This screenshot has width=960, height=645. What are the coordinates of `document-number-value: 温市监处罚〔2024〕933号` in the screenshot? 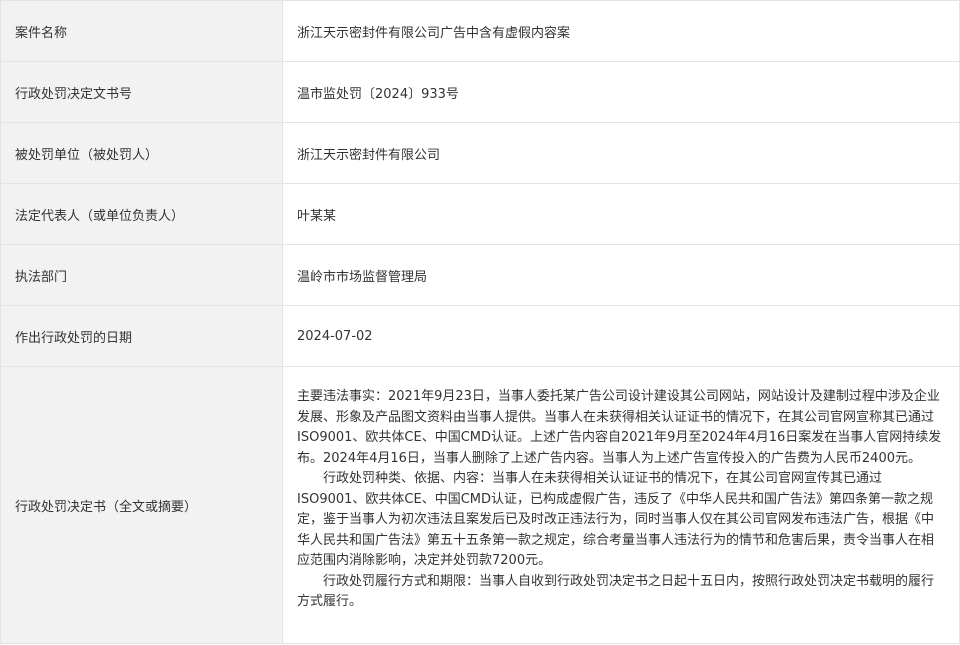 It's located at (621, 92).